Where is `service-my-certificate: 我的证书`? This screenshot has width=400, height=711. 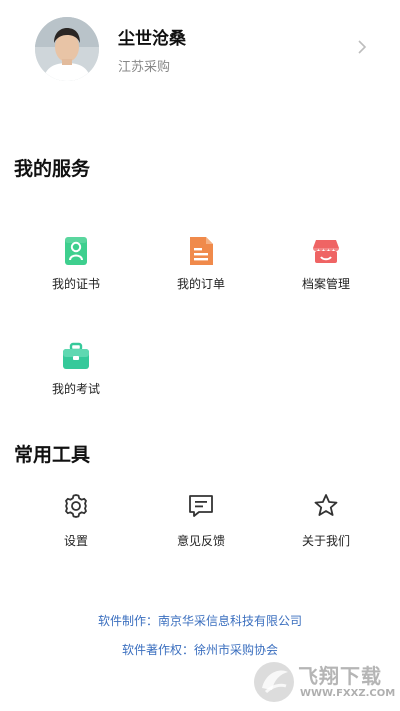 service-my-certificate: 我的证书 is located at coordinates (76, 264).